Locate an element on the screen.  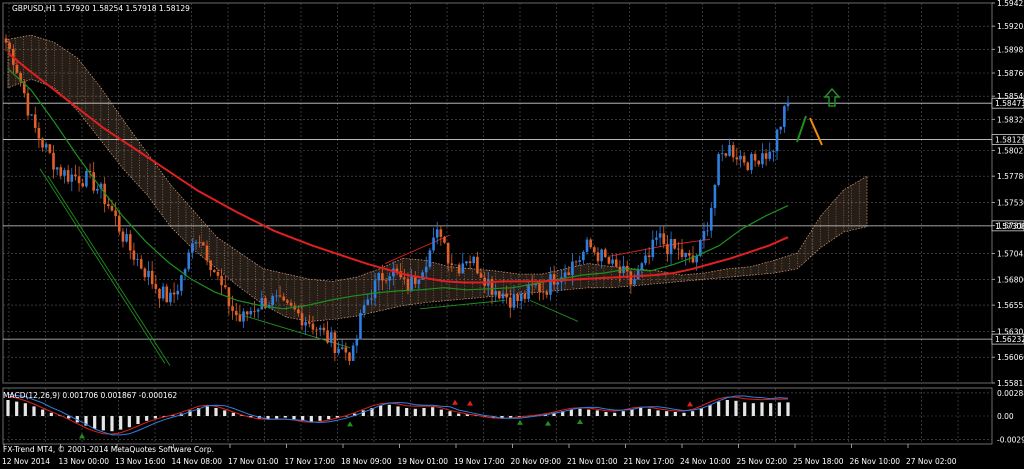
time-tick-label: 13 Nov 00:00 is located at coordinates (84, 461).